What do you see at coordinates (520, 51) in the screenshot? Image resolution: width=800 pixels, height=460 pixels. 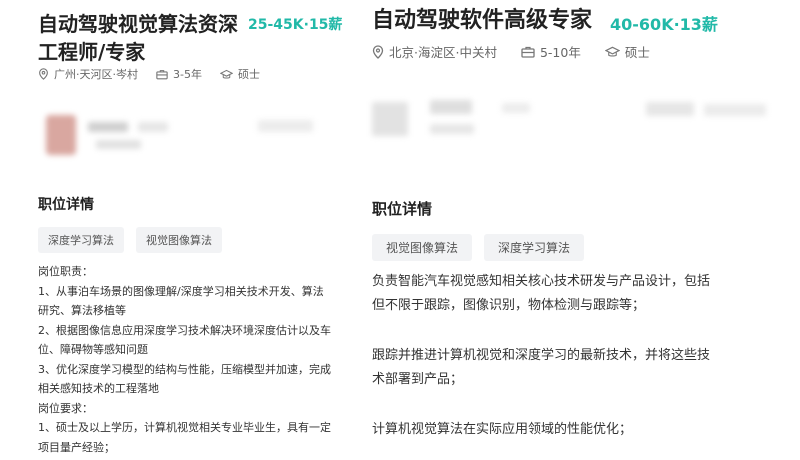 I see `job-meta: 北京·海淀区·中关村 5-10年 硕士` at bounding box center [520, 51].